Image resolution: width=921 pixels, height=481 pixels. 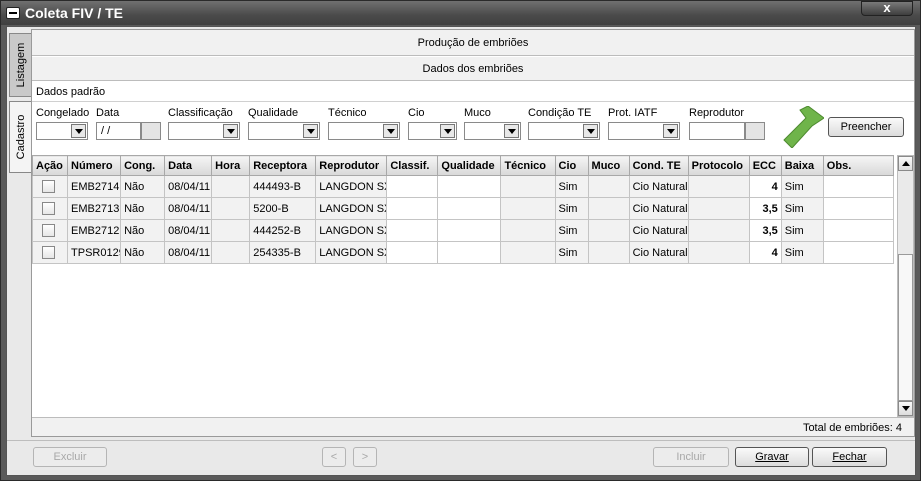 What do you see at coordinates (334, 457) in the screenshot?
I see `prev-button: <` at bounding box center [334, 457].